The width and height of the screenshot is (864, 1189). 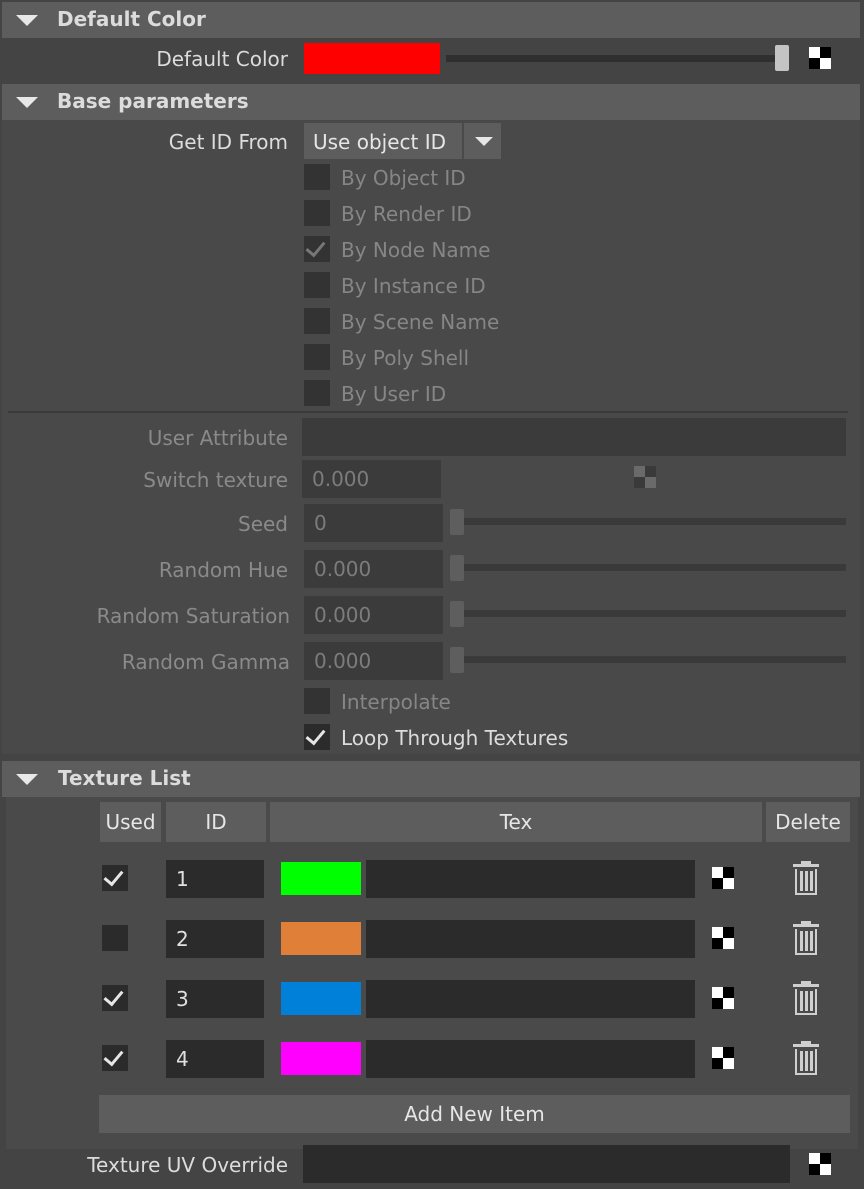 What do you see at coordinates (223, 570) in the screenshot?
I see `random-hue-label: Random Hue` at bounding box center [223, 570].